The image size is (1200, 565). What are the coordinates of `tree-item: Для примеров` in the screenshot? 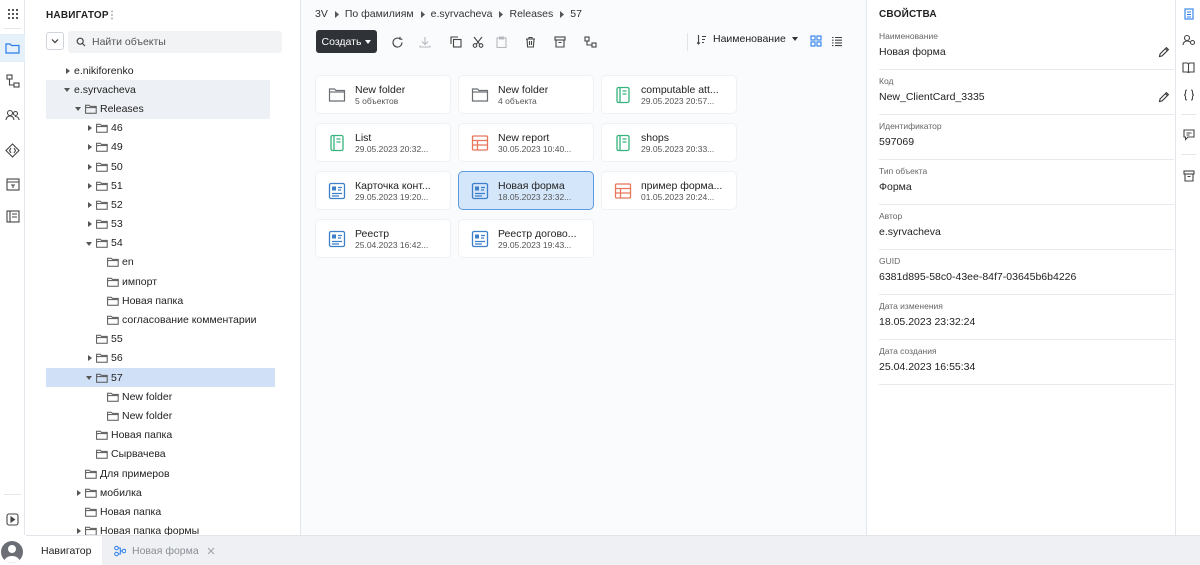 It's located at (156, 473).